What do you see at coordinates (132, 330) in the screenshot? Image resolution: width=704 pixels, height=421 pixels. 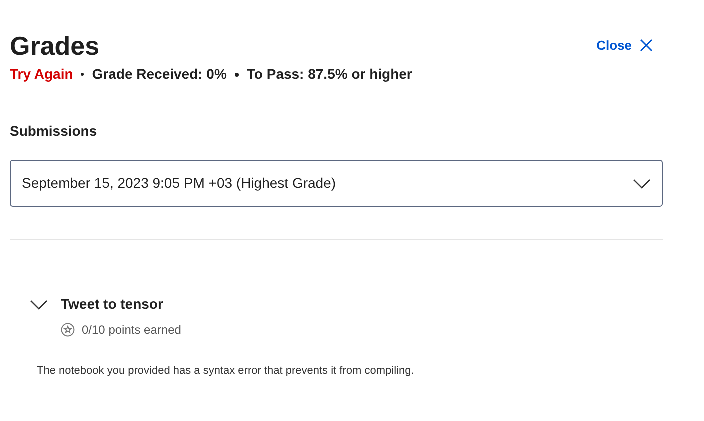 I see `points-earned: 0/10 points earned` at bounding box center [132, 330].